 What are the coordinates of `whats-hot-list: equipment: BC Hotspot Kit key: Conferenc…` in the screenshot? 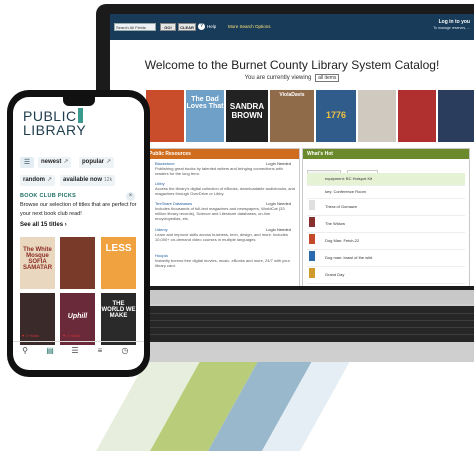 It's located at (386, 228).